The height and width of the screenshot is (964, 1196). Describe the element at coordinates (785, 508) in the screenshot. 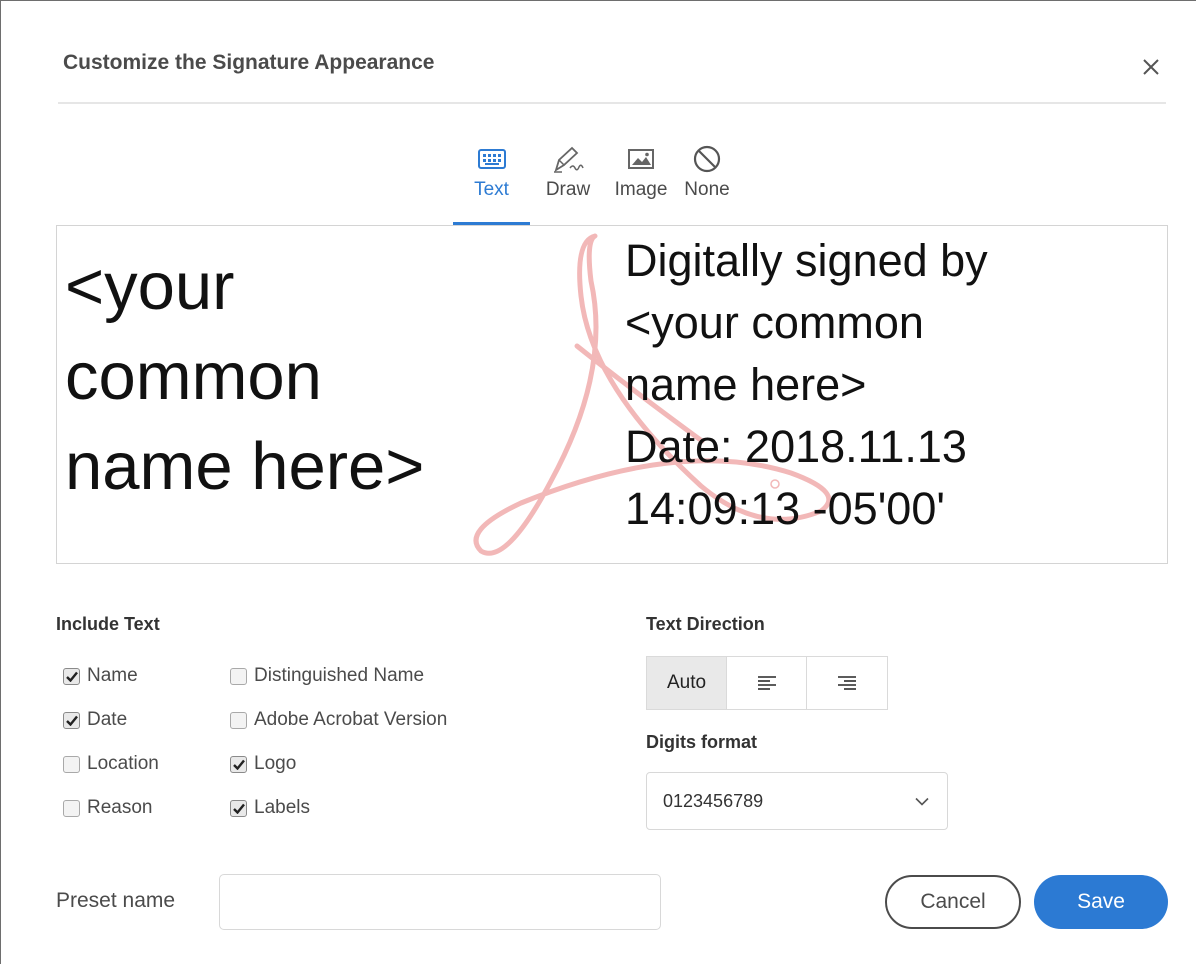

I see `preview-detail-line: 14:09:13 -05'00'` at that location.